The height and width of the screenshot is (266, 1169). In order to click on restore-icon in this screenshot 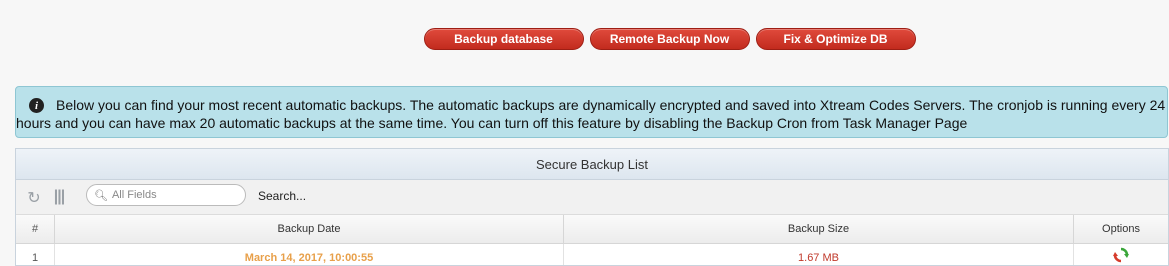, I will do `click(1121, 255)`.